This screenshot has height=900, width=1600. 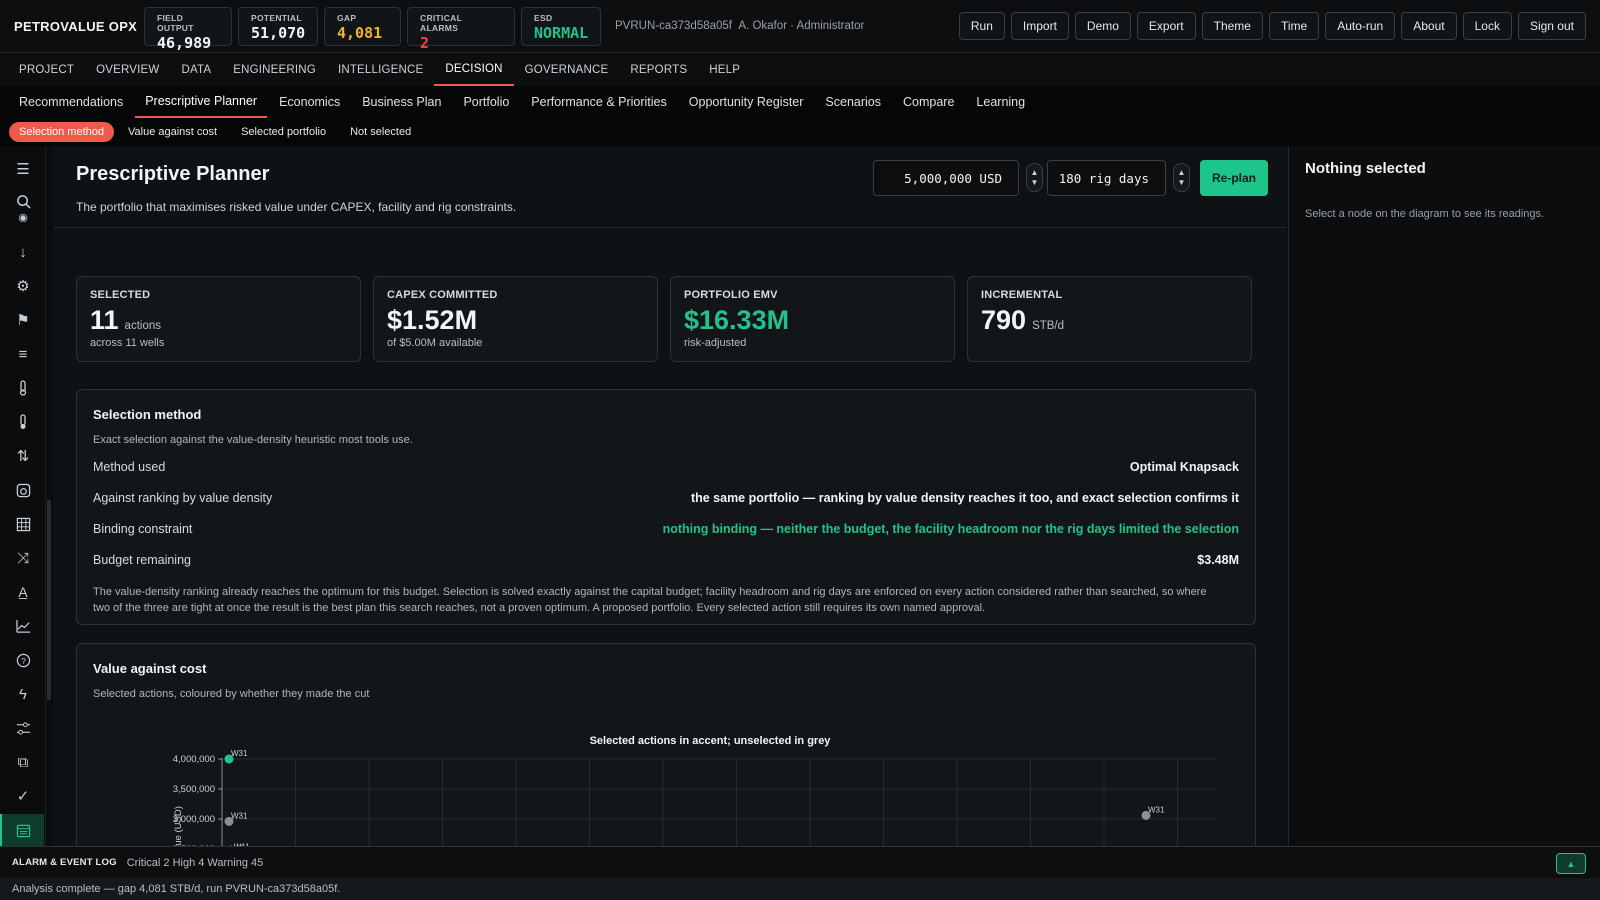 What do you see at coordinates (194, 759) in the screenshot?
I see `y-tick-label: 4,000,000` at bounding box center [194, 759].